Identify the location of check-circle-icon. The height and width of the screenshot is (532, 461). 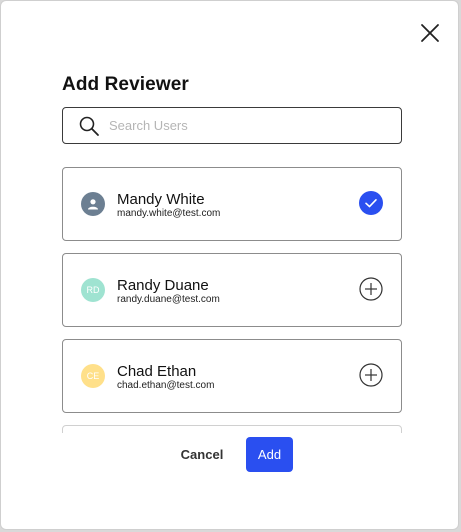
(371, 203).